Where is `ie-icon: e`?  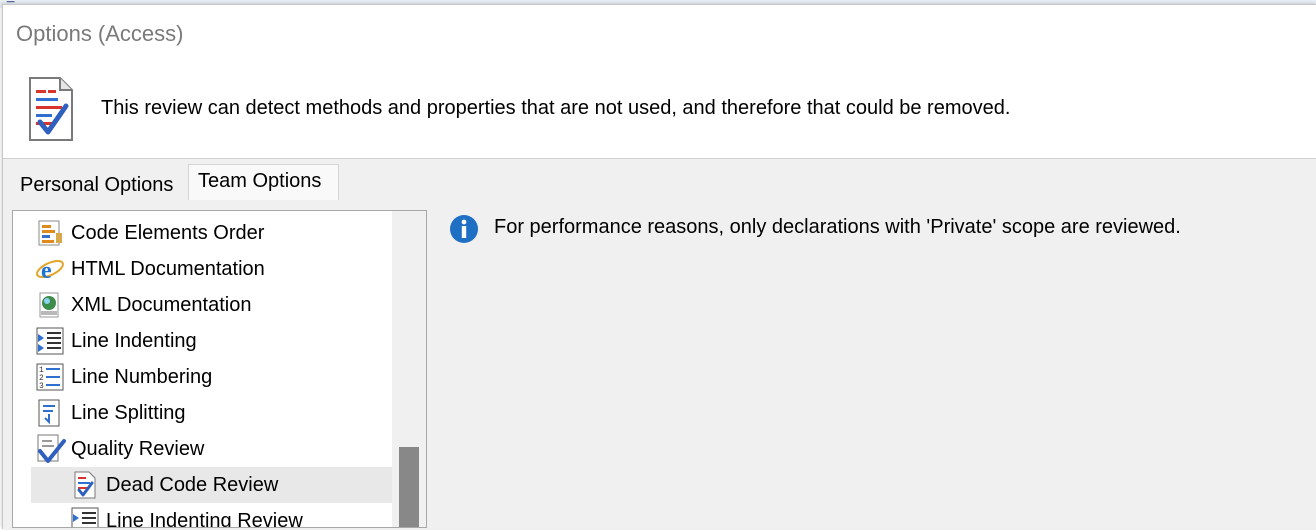
ie-icon: e is located at coordinates (50, 269).